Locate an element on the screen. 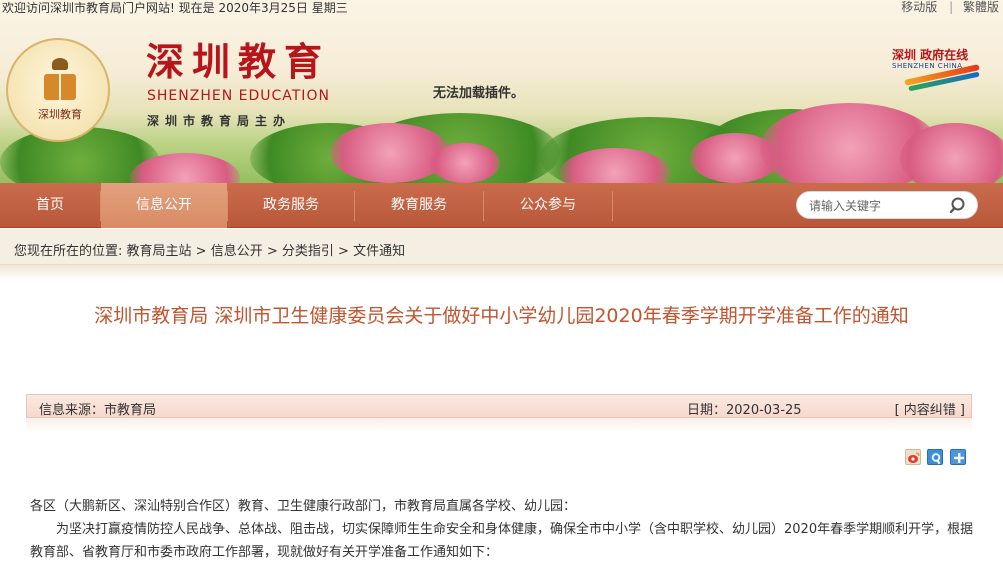  qq-share-icon is located at coordinates (935, 457).